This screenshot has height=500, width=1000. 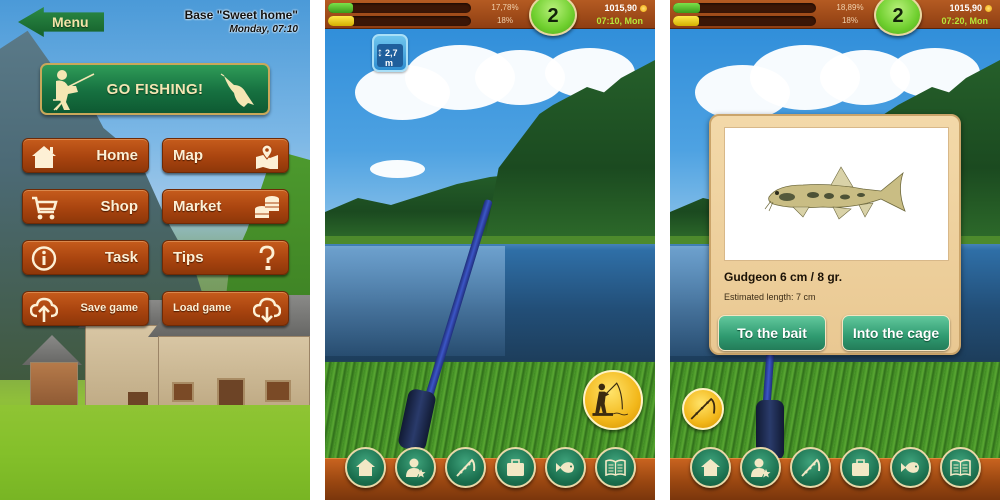 I want to click on location-name: Base "Sweet home", so click(x=241, y=15).